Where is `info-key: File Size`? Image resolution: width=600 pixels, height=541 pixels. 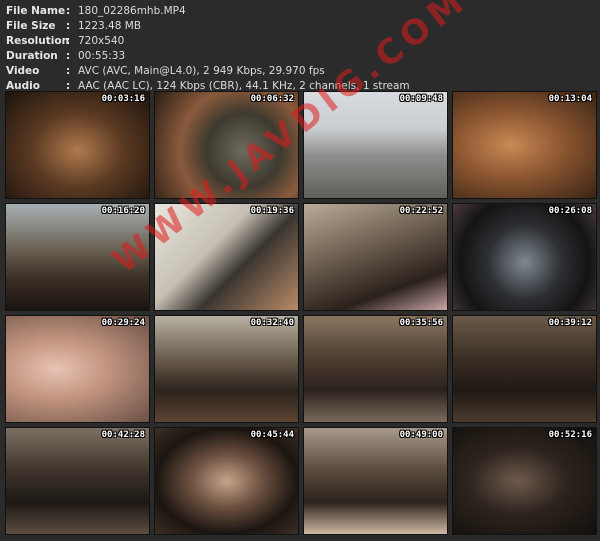 info-key: File Size is located at coordinates (31, 26).